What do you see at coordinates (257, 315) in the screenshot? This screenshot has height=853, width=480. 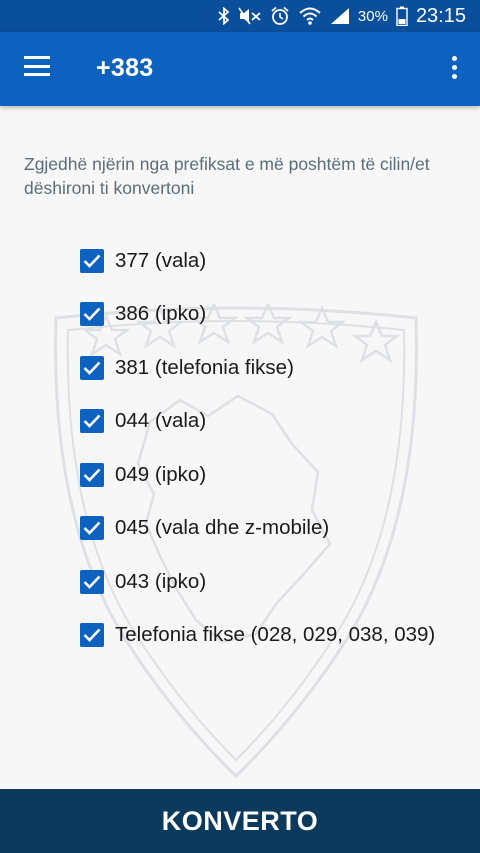 I see `option-386-ipko: 386 (ipko)` at bounding box center [257, 315].